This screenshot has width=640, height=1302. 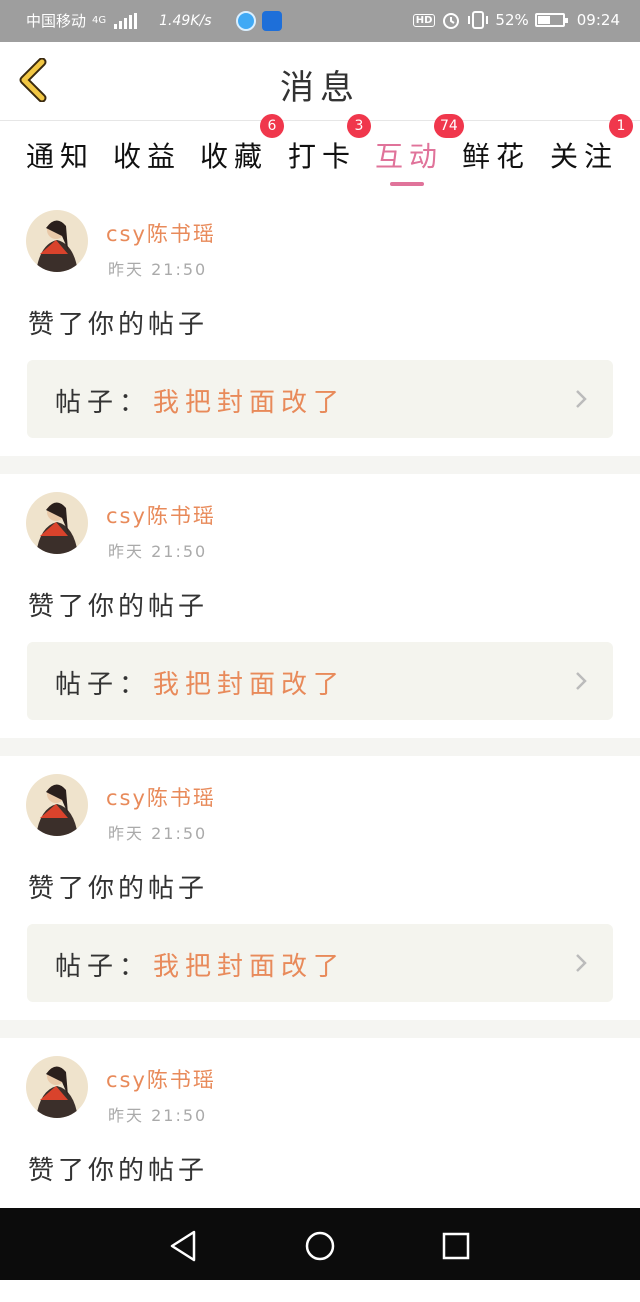 What do you see at coordinates (271, 20) in the screenshot?
I see `shield-app-icon` at bounding box center [271, 20].